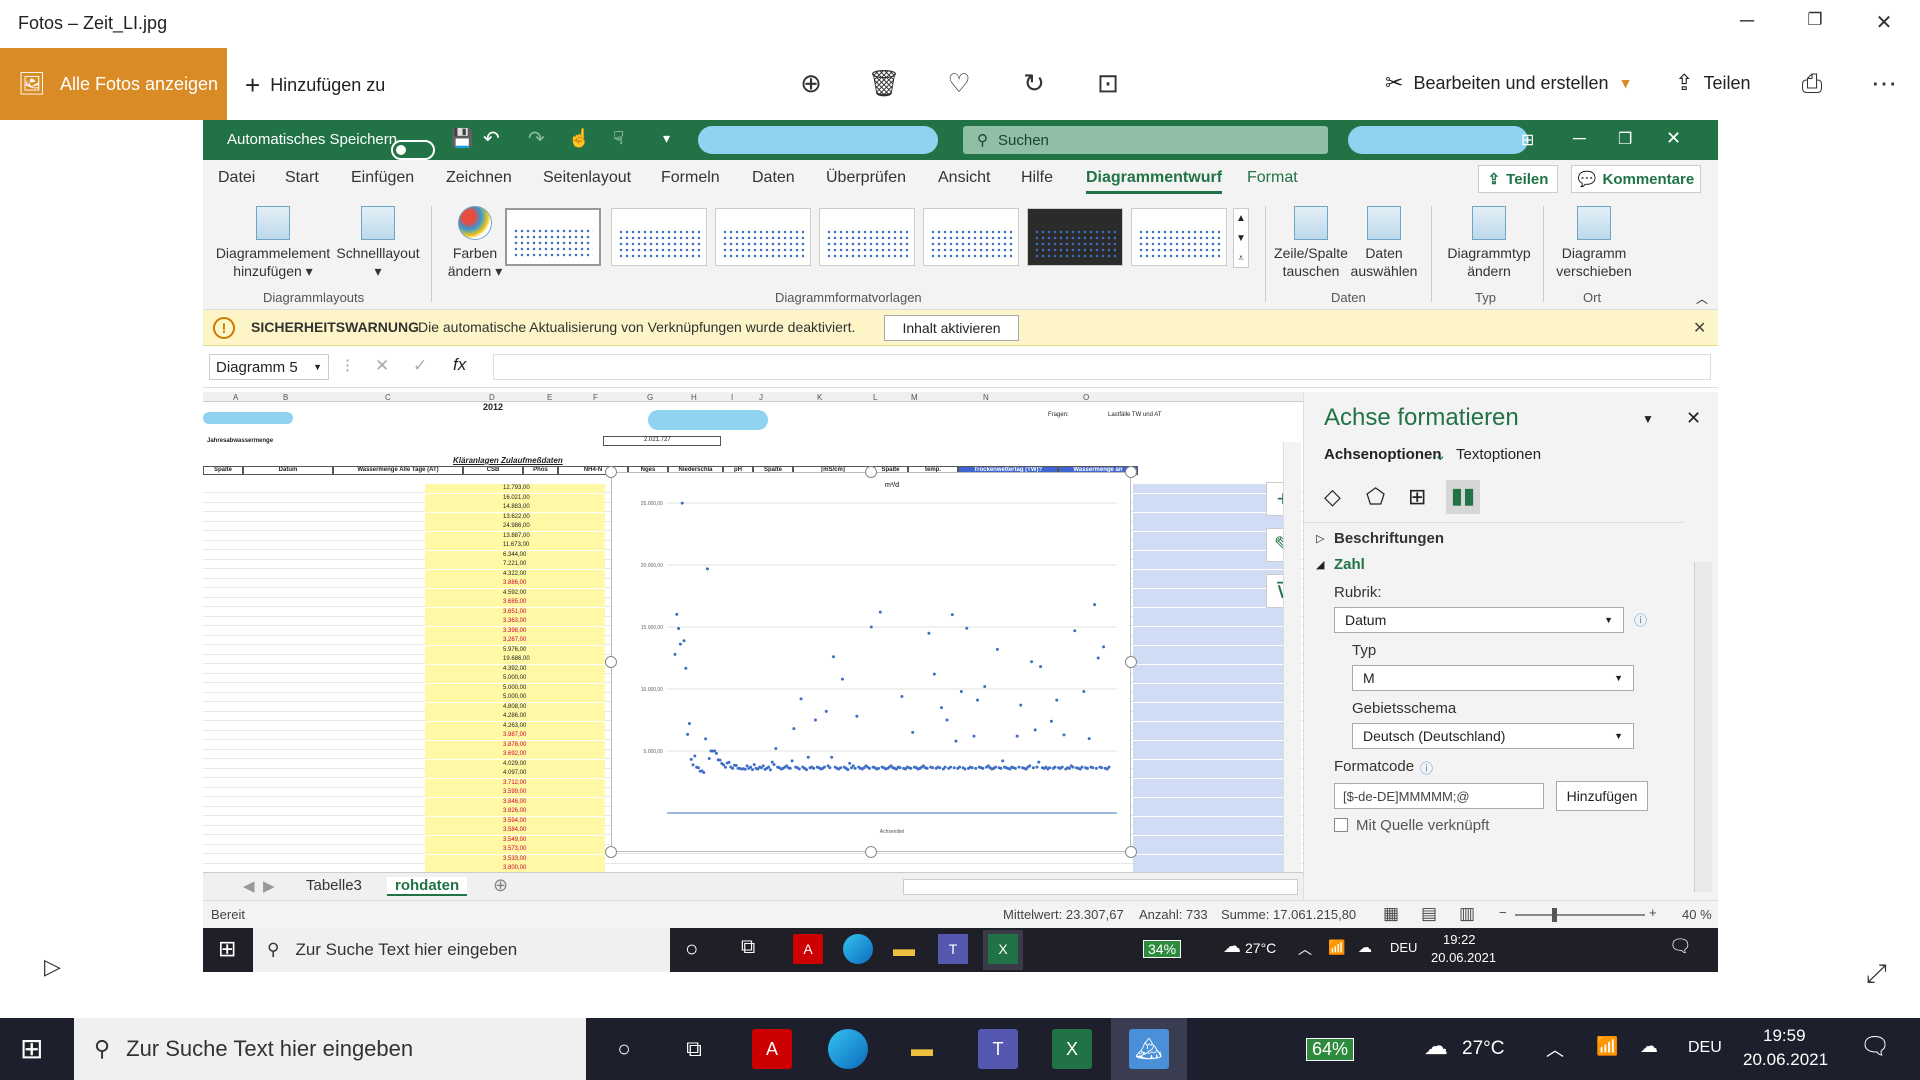  Describe the element at coordinates (31, 1048) in the screenshot. I see `windows-start-icon: ⊞` at that location.